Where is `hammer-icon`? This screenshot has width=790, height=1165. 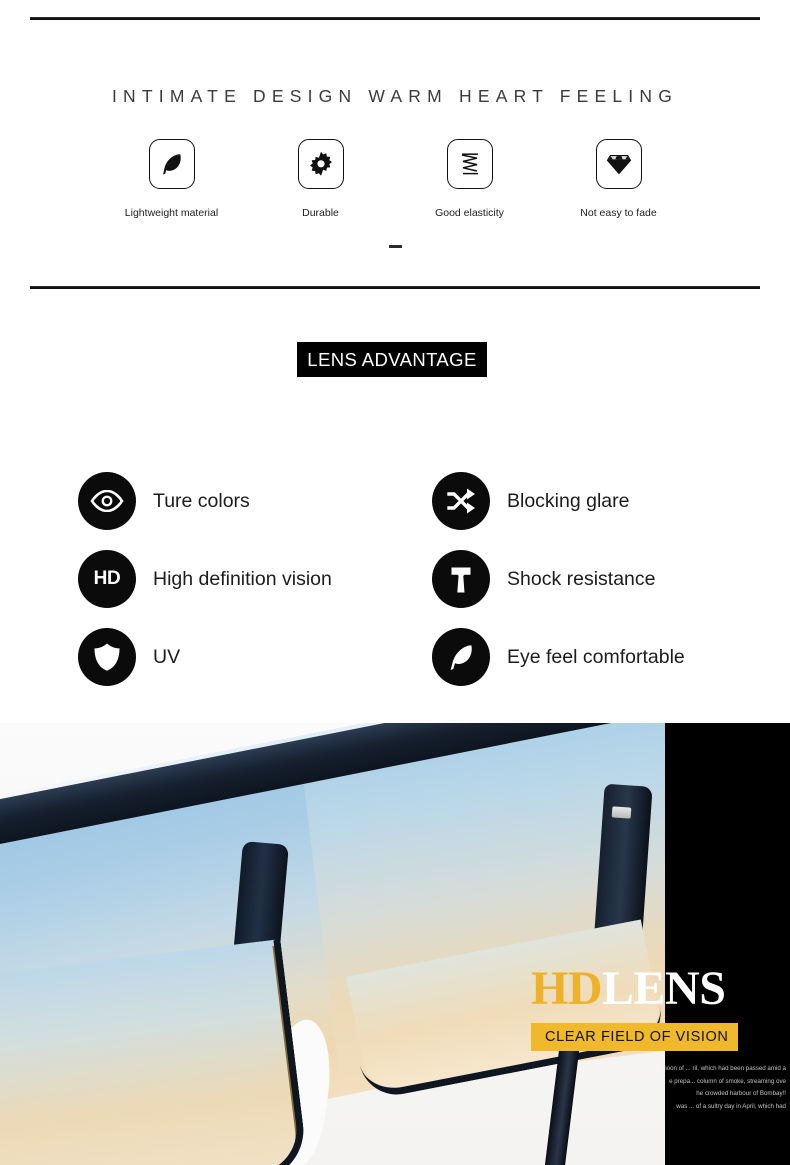
hammer-icon is located at coordinates (461, 579).